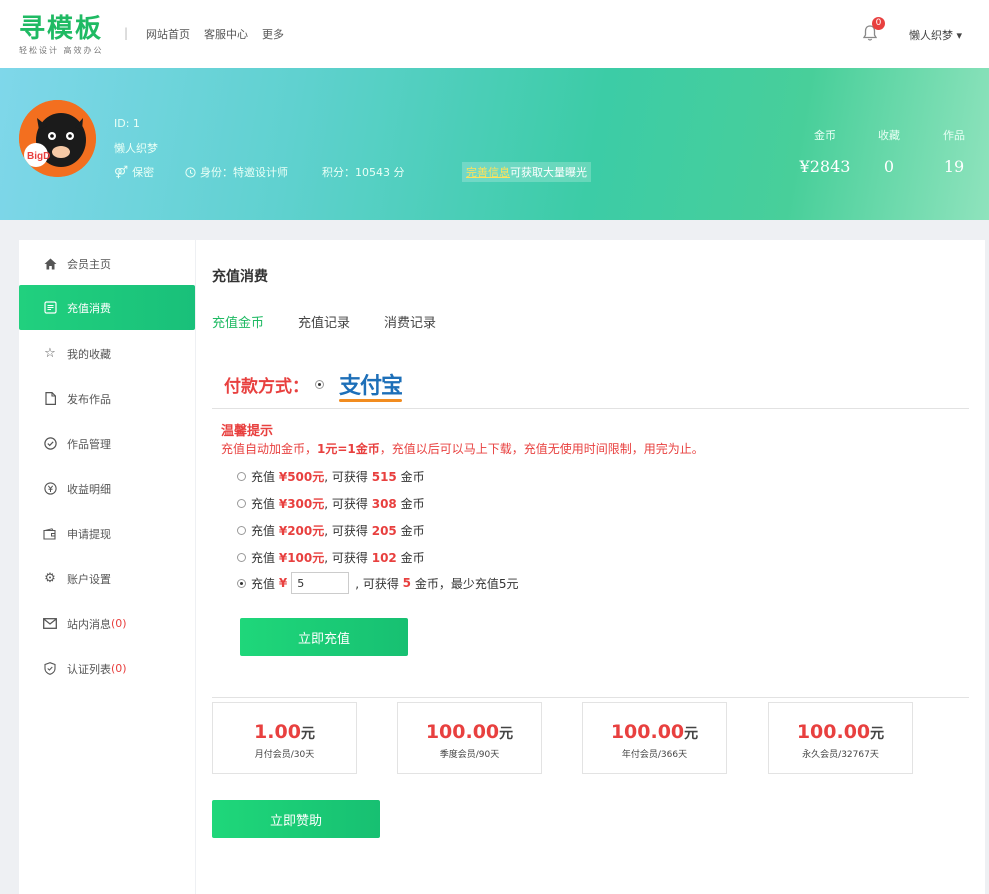 The width and height of the screenshot is (989, 894). What do you see at coordinates (119, 623) in the screenshot?
I see `messages-count: (0)` at bounding box center [119, 623].